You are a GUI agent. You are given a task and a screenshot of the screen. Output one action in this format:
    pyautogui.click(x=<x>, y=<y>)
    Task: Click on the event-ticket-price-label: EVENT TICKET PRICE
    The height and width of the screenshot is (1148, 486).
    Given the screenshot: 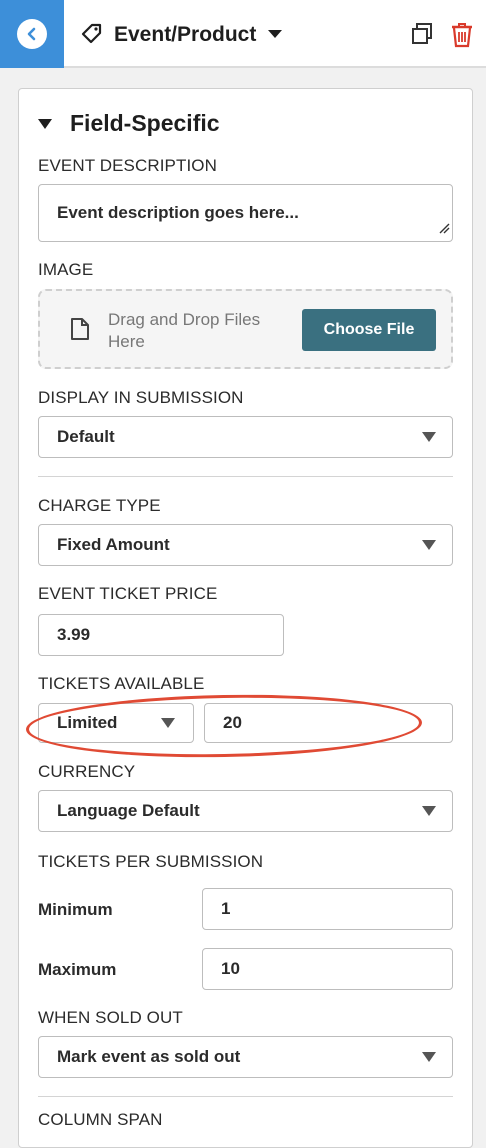 What is the action you would take?
    pyautogui.click(x=128, y=593)
    